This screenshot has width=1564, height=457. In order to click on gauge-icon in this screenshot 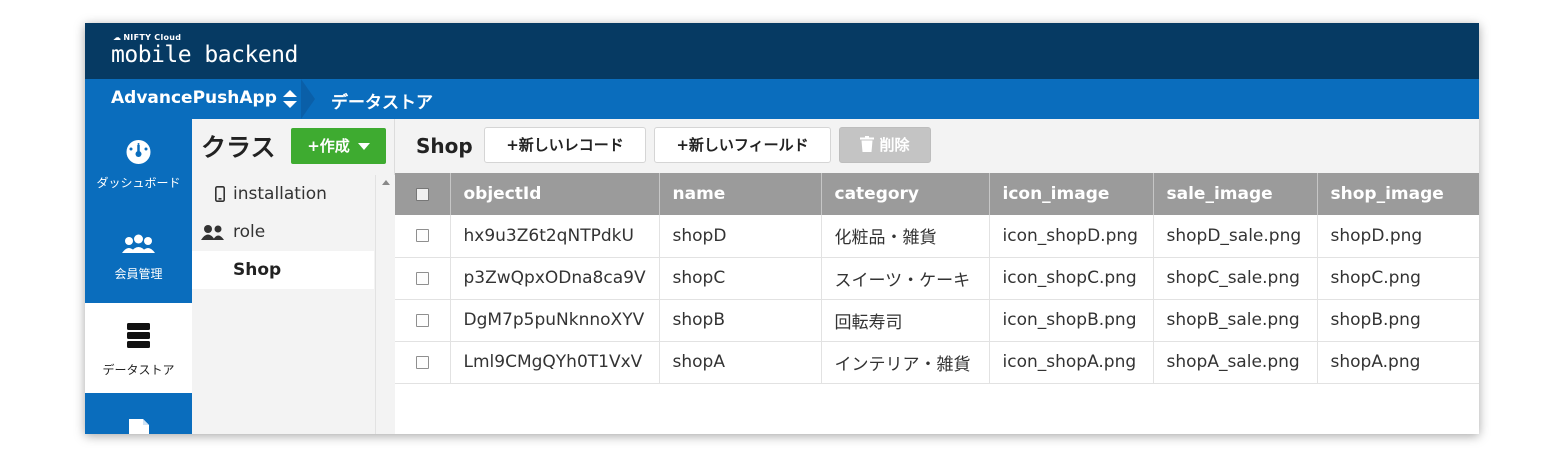, I will do `click(138, 152)`.